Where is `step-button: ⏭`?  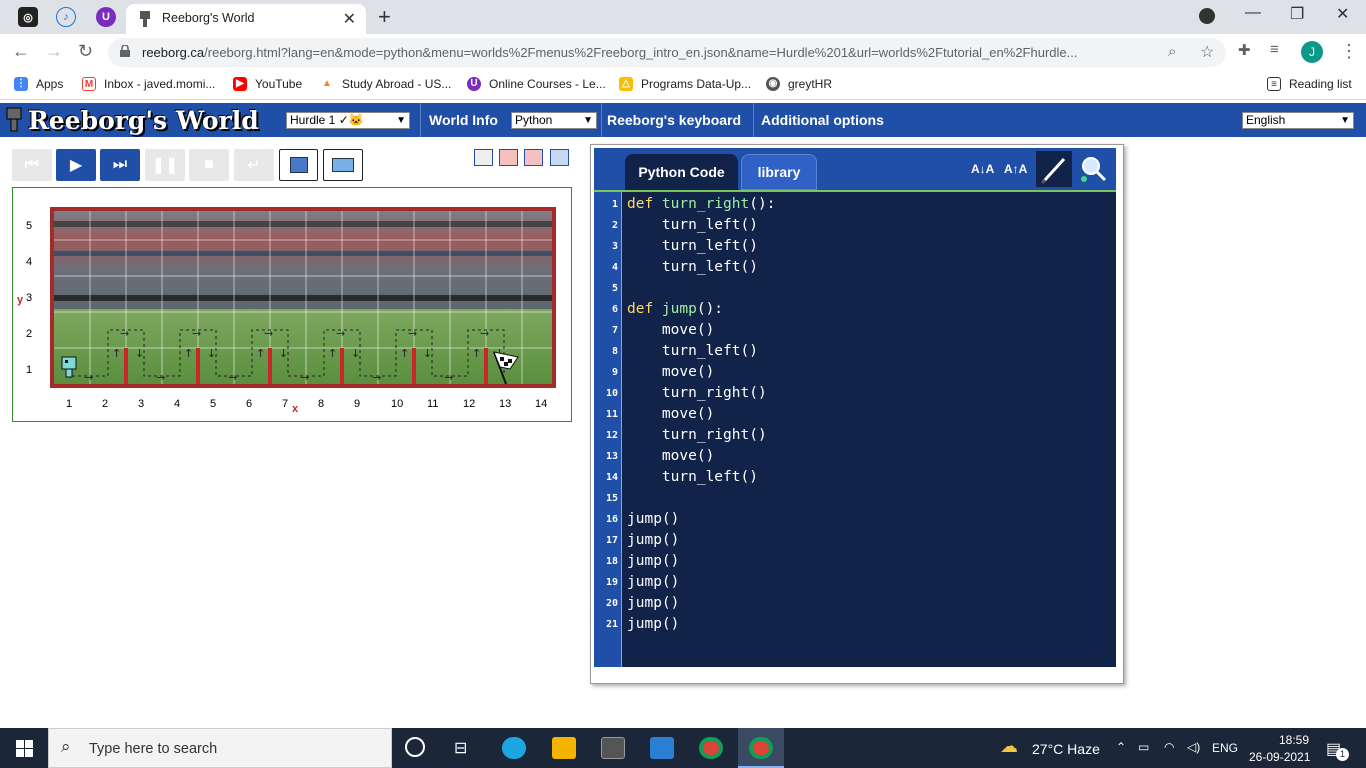
step-button: ⏭ is located at coordinates (120, 165).